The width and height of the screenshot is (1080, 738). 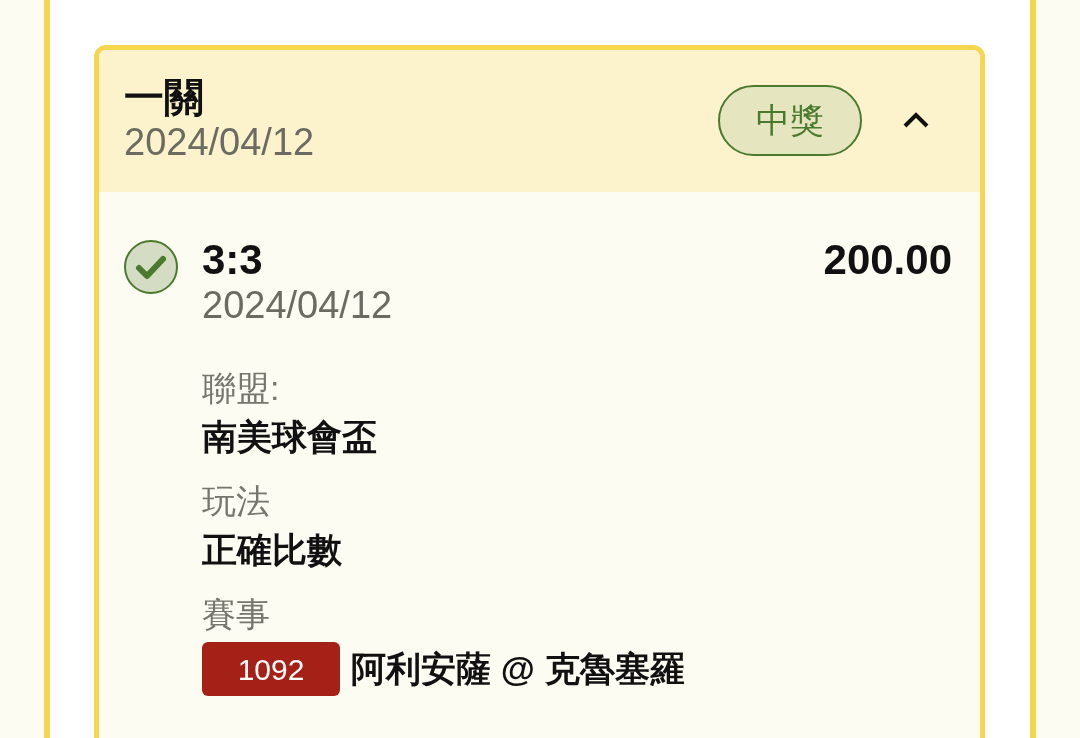 What do you see at coordinates (236, 501) in the screenshot?
I see `field-label: 玩法` at bounding box center [236, 501].